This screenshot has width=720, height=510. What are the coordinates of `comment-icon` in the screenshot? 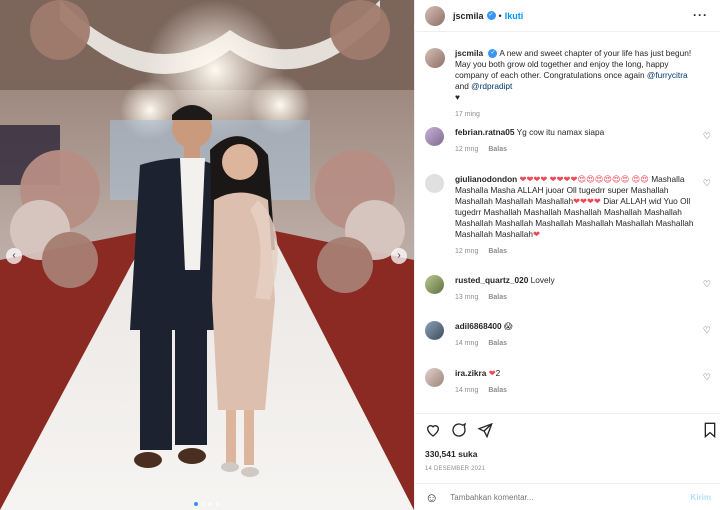 It's located at (459, 430).